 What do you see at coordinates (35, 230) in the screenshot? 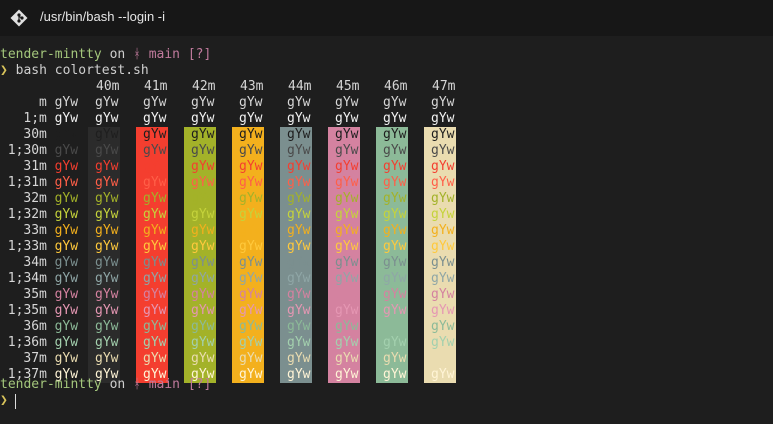
I see `row-label: 33m` at bounding box center [35, 230].